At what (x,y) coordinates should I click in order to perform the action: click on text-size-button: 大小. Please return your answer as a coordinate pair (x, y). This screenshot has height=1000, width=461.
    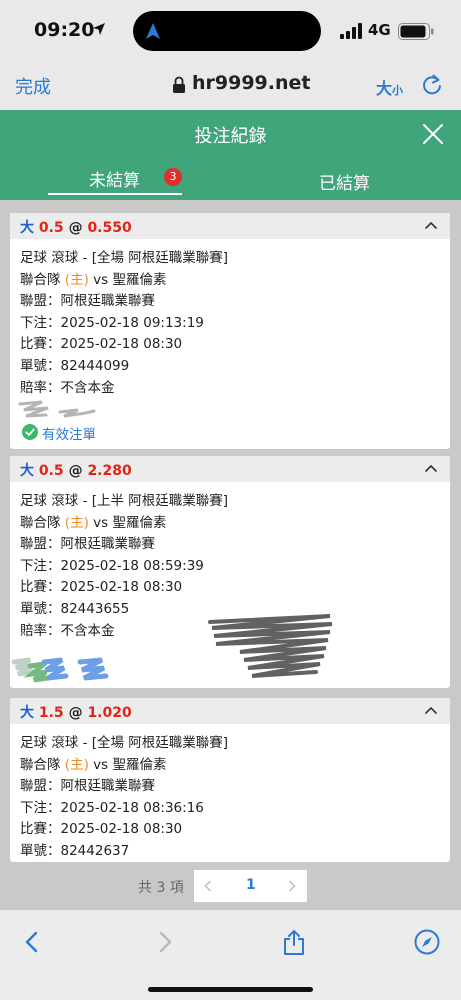
    Looking at the image, I should click on (389, 87).